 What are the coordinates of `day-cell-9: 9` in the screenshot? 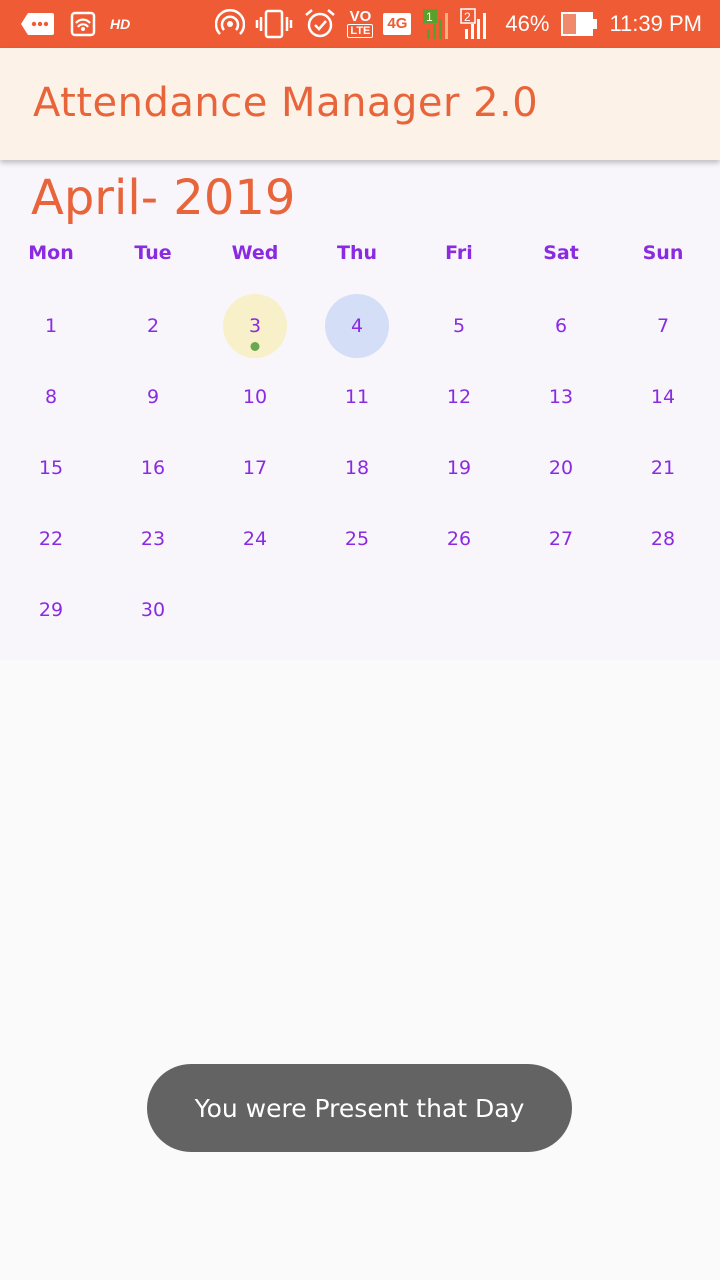 It's located at (153, 396).